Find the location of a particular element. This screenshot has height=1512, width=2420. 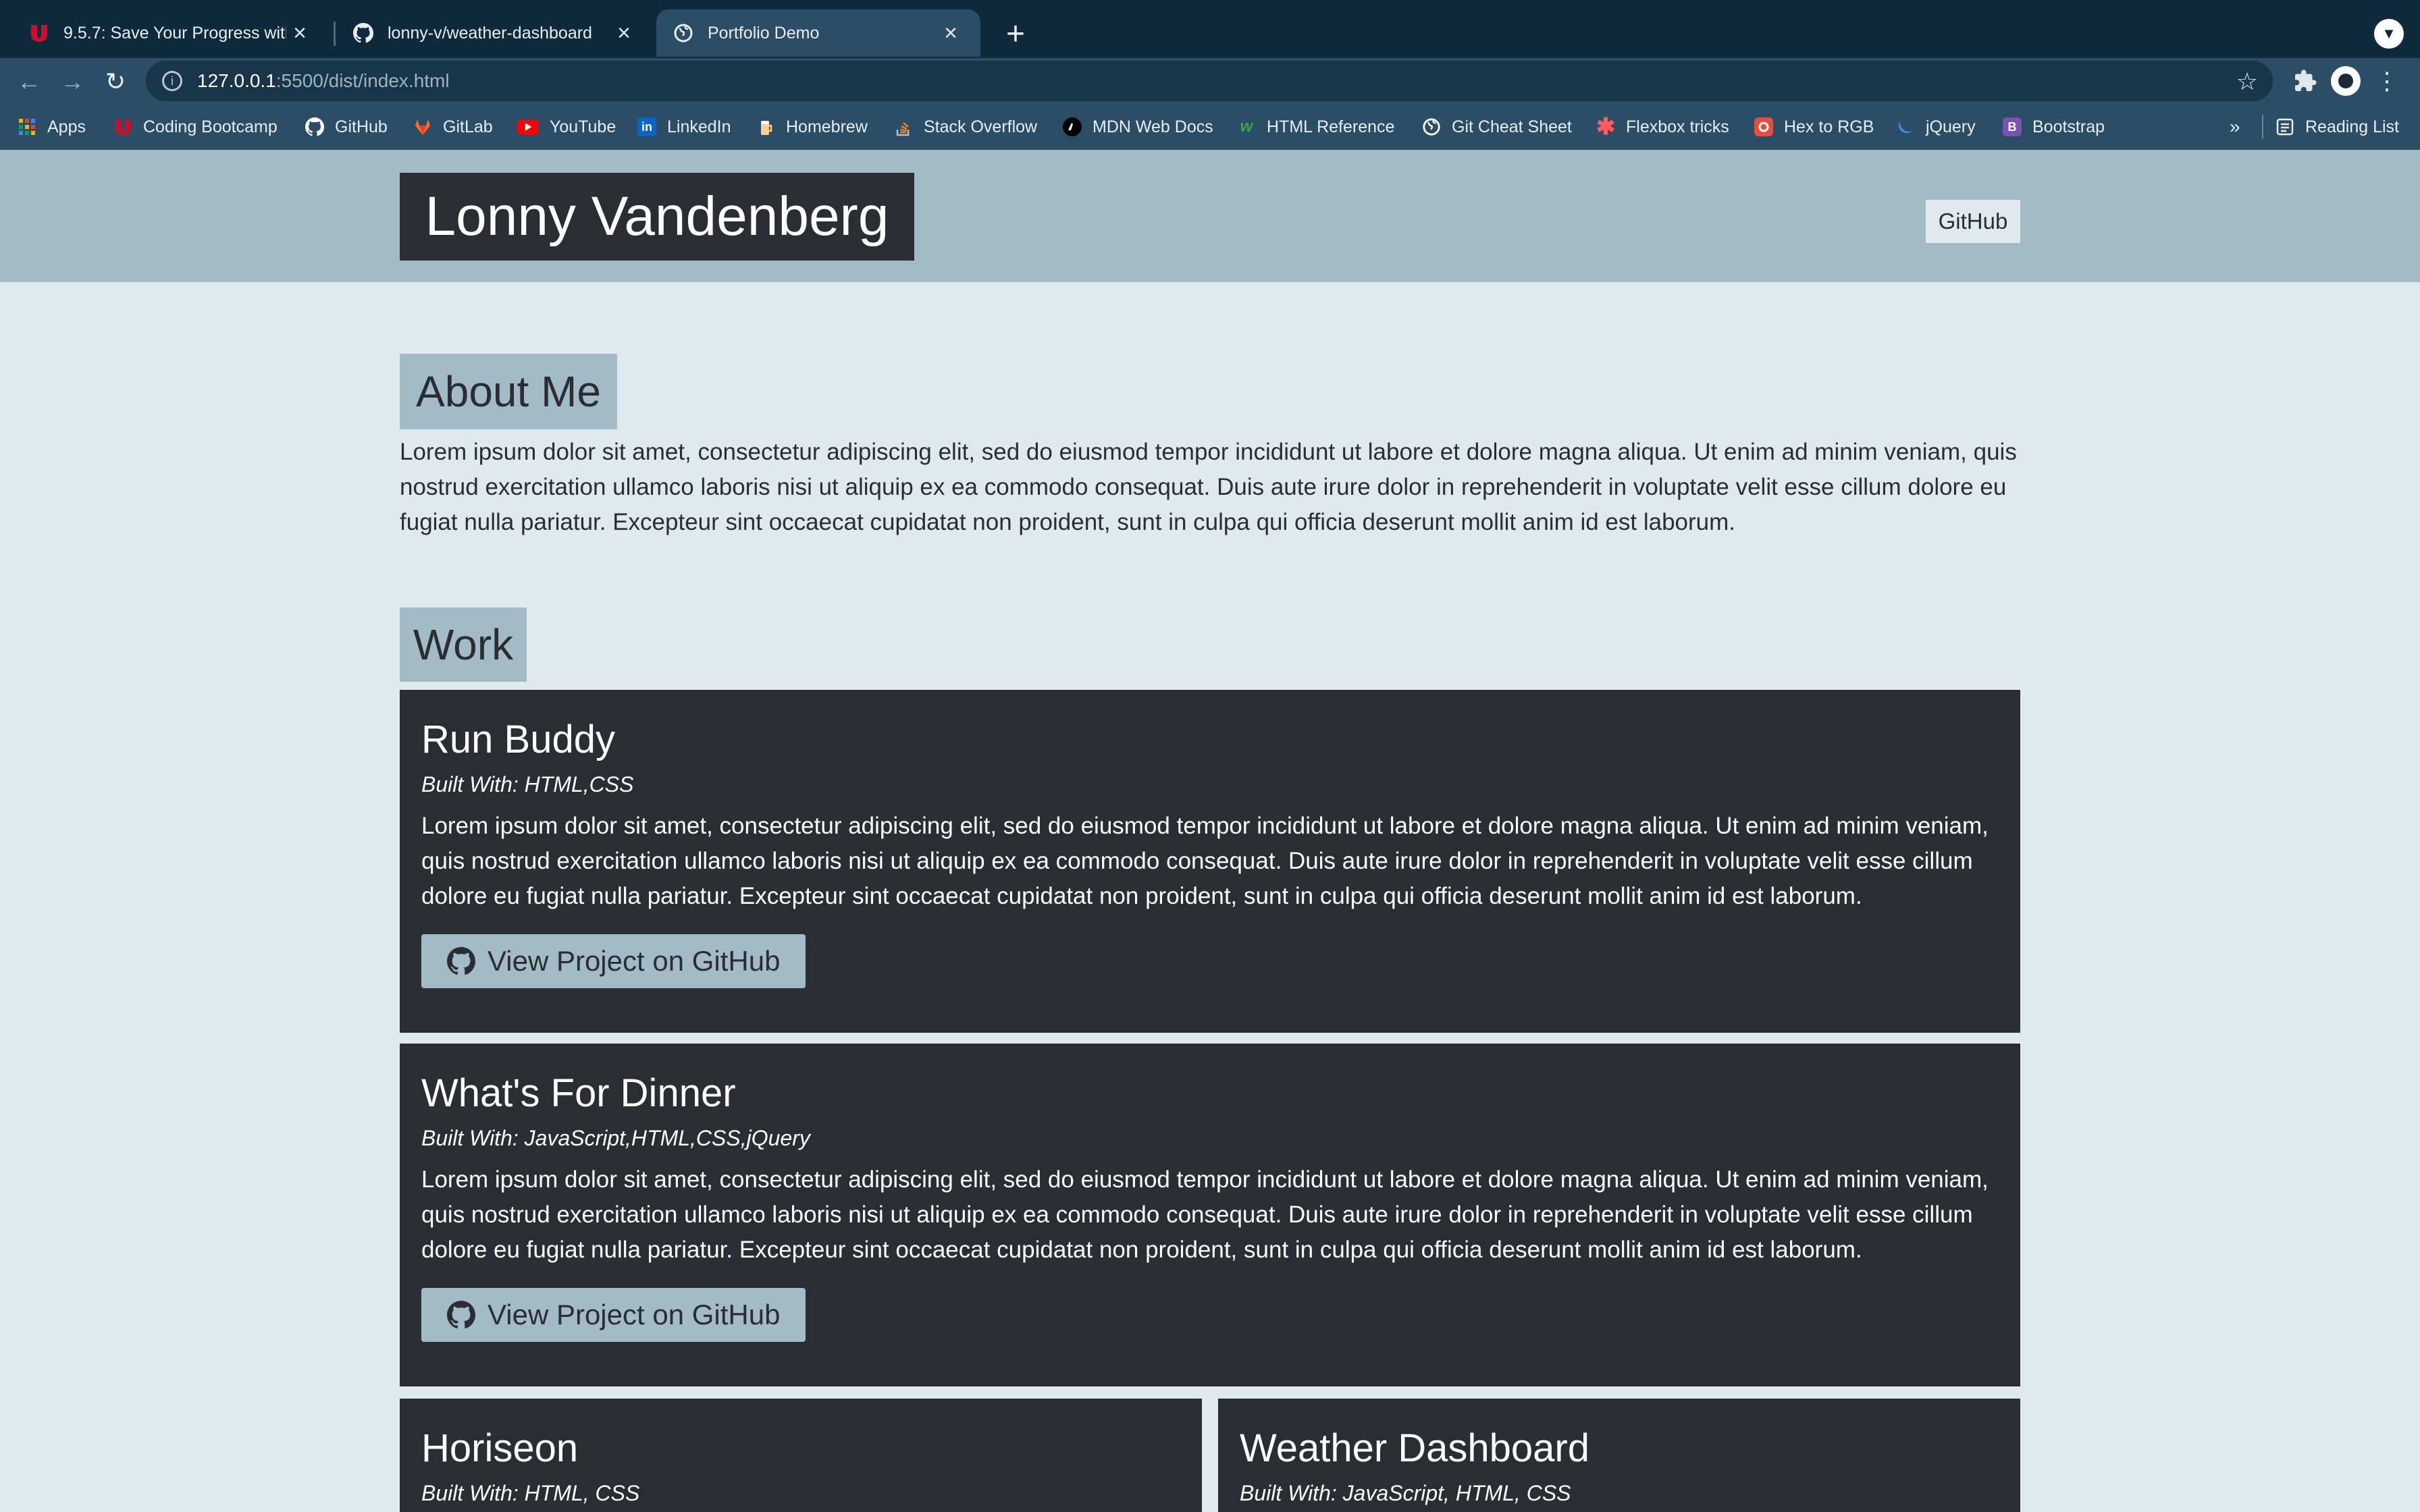

project-card-horiseon: Horiseon Built With: HTML, CSS is located at coordinates (801, 1455).